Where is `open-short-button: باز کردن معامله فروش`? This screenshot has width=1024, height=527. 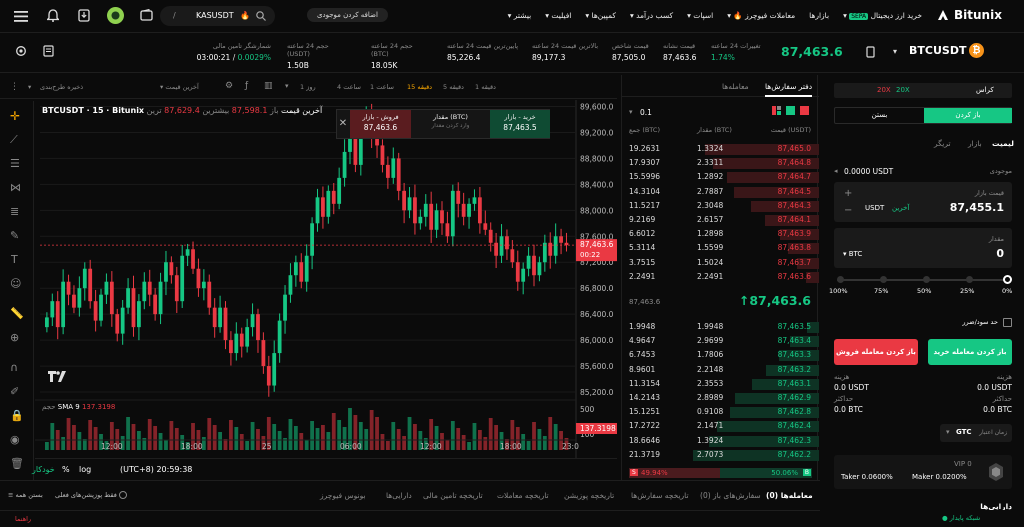 open-short-button: باز کردن معامله فروش is located at coordinates (876, 352).